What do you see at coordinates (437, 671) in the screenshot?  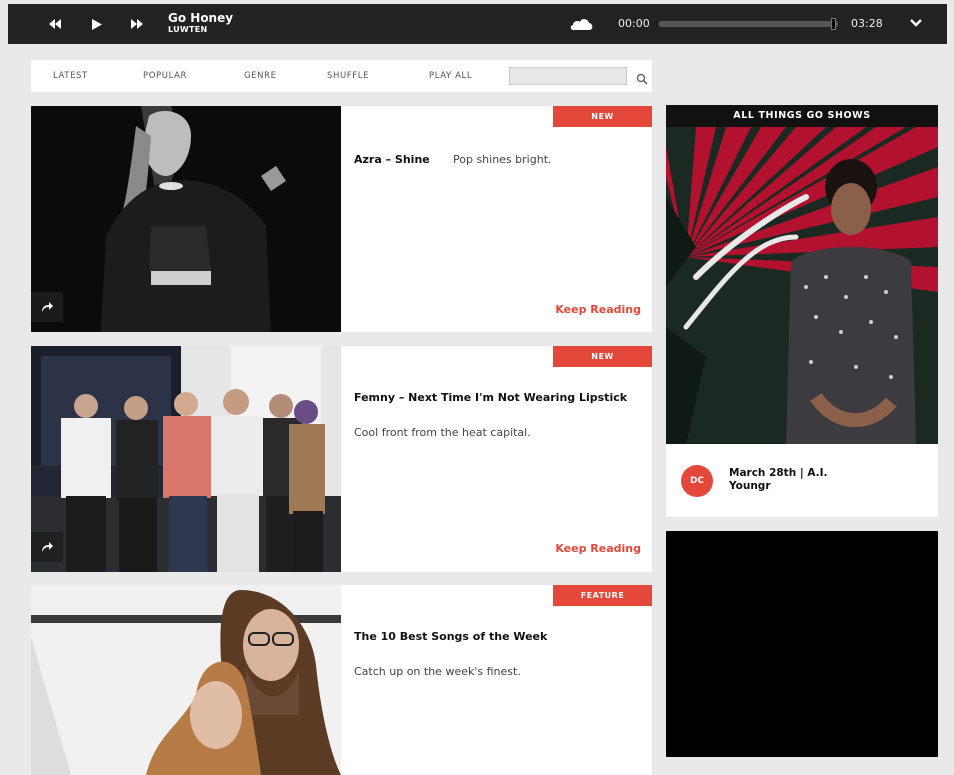 I see `post-description: Catch up on the week's finest.` at bounding box center [437, 671].